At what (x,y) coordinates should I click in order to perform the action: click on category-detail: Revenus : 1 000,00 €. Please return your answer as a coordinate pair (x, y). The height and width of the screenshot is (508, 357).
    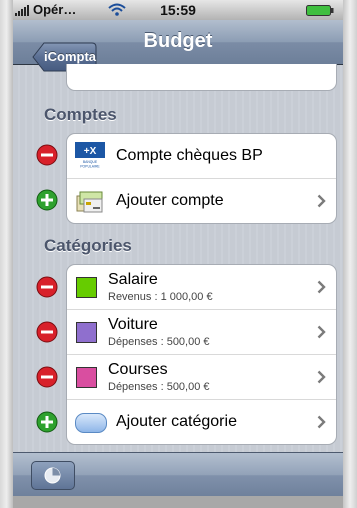
    Looking at the image, I should click on (160, 297).